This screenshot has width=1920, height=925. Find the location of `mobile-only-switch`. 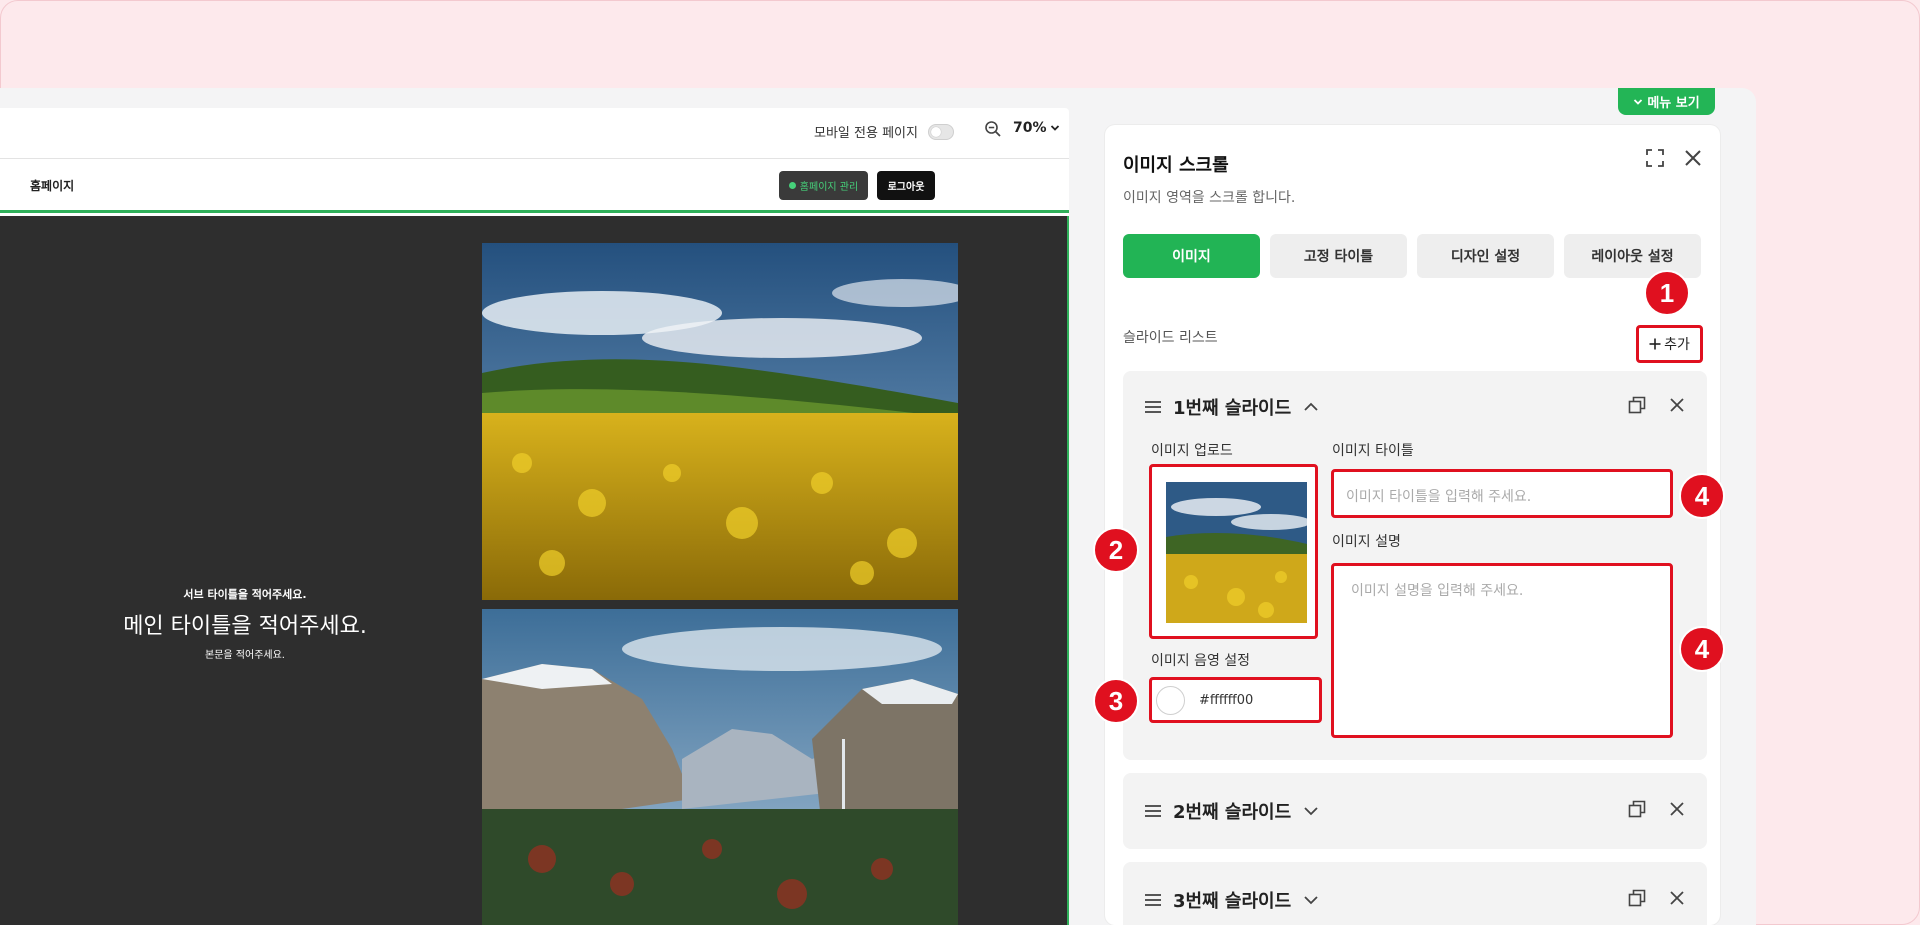

mobile-only-switch is located at coordinates (940, 131).